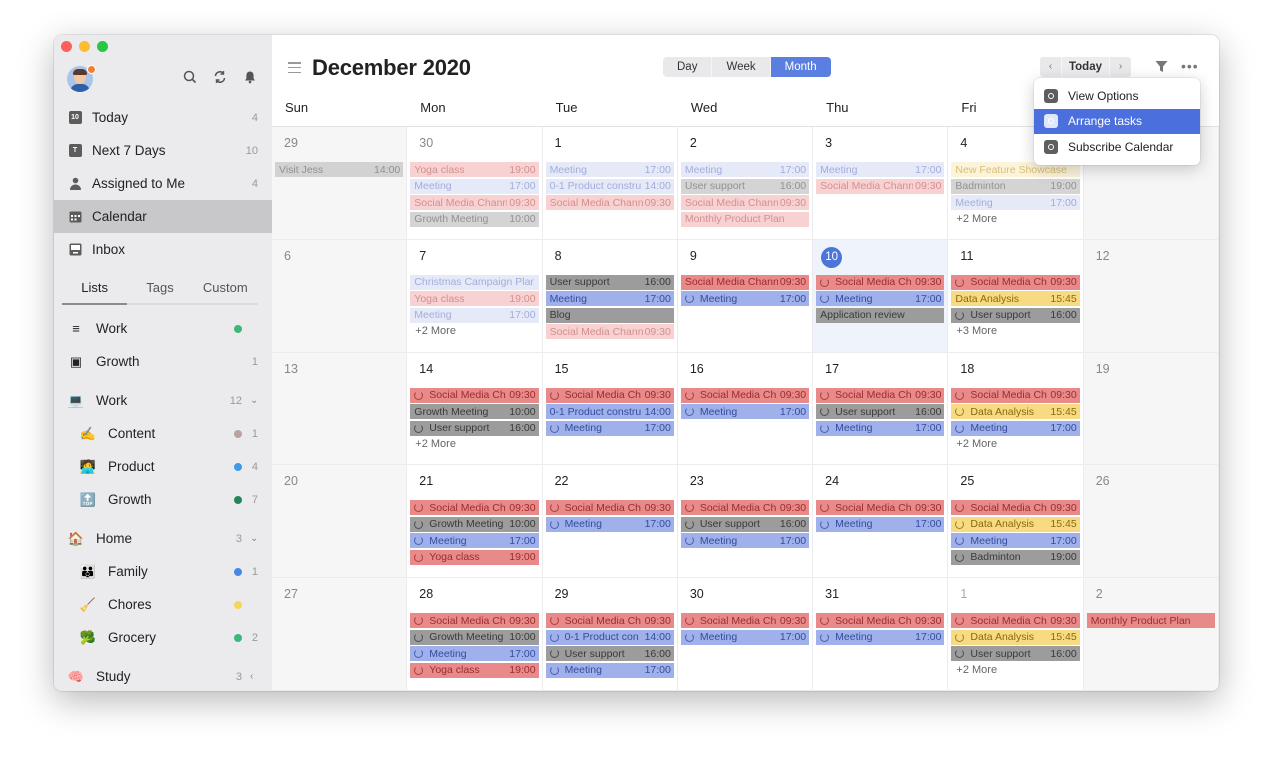 This screenshot has height=760, width=1270. Describe the element at coordinates (190, 79) in the screenshot. I see `search-icon` at that location.